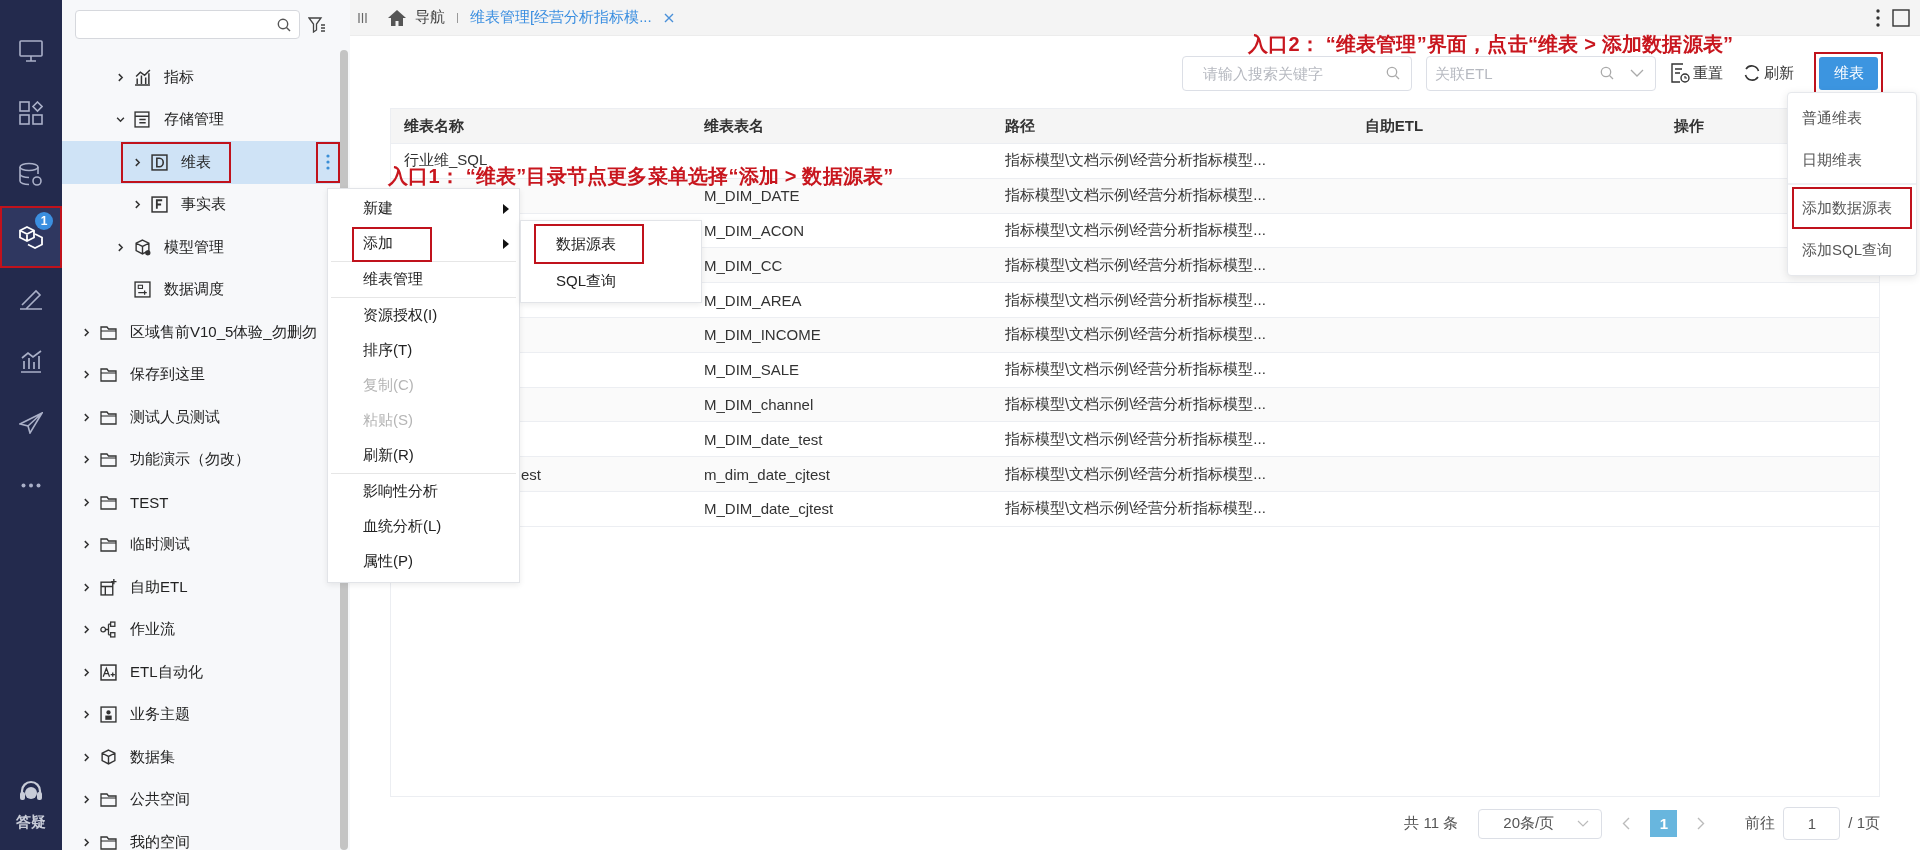 The width and height of the screenshot is (1920, 850). I want to click on menu-item: 添加, so click(423, 243).